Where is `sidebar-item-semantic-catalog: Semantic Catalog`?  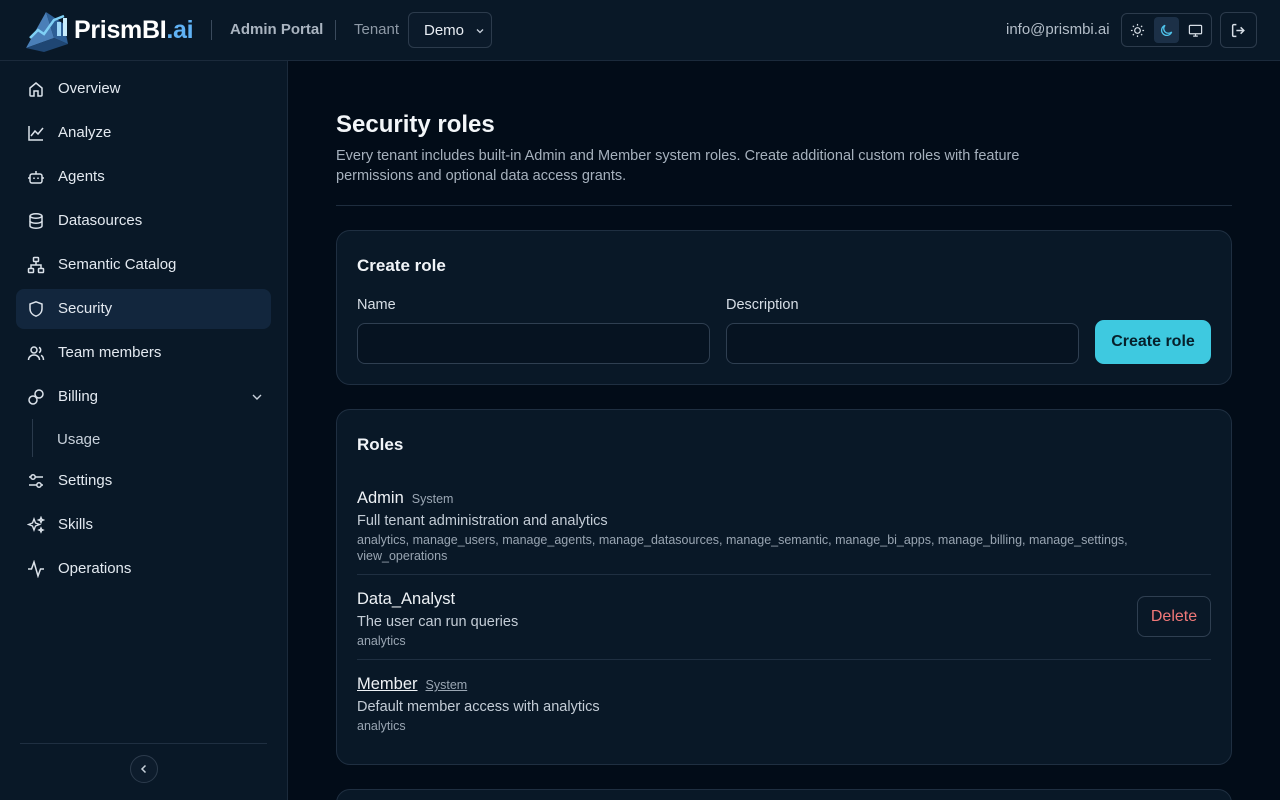 sidebar-item-semantic-catalog: Semantic Catalog is located at coordinates (143, 265).